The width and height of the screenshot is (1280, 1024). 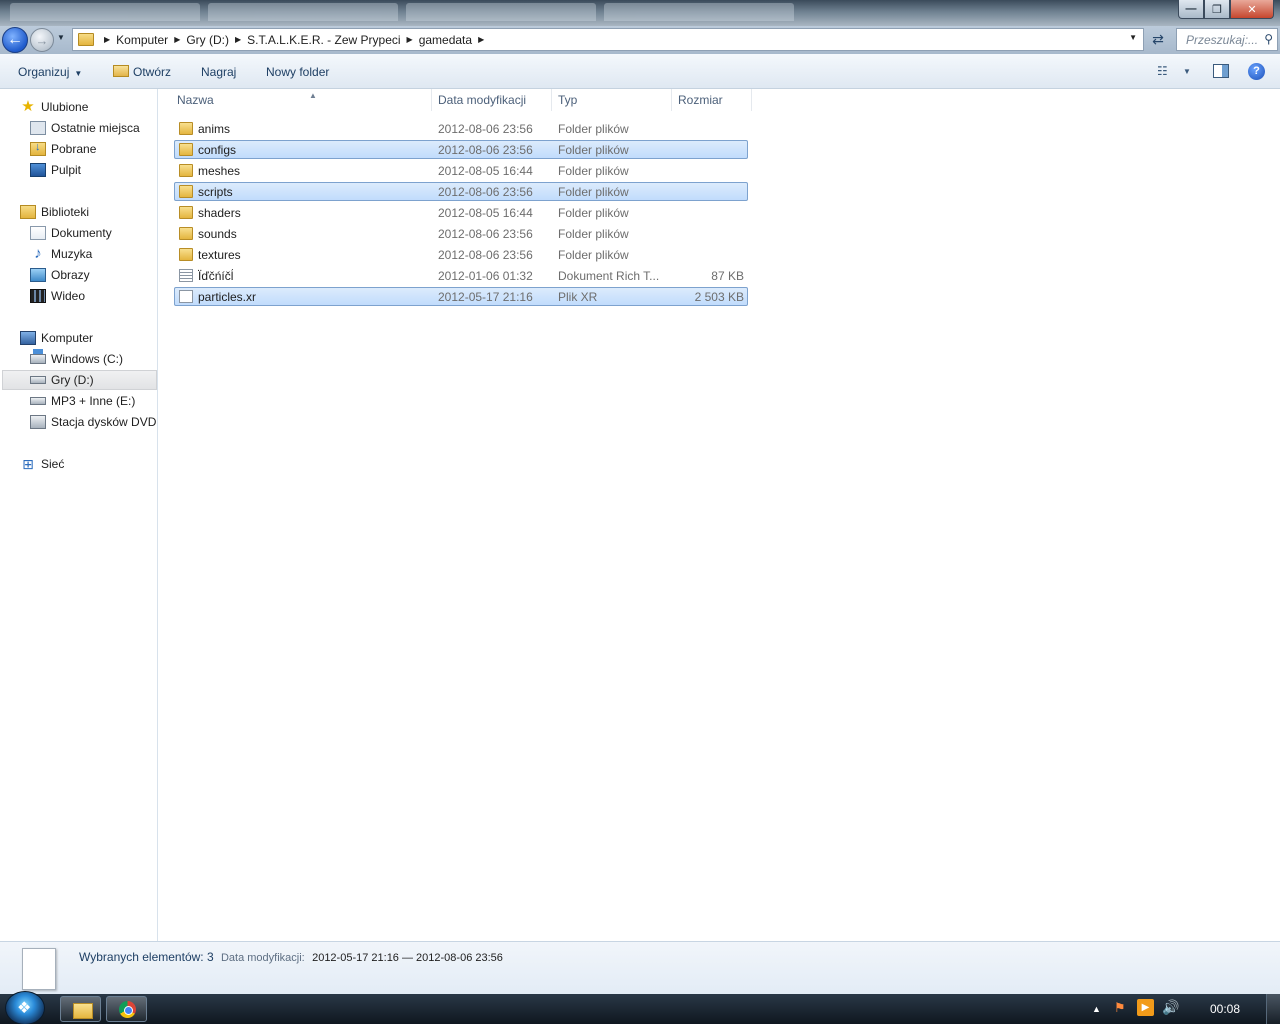 I want to click on breadcrumb-drive-d: Gry (D:), so click(x=207, y=40).